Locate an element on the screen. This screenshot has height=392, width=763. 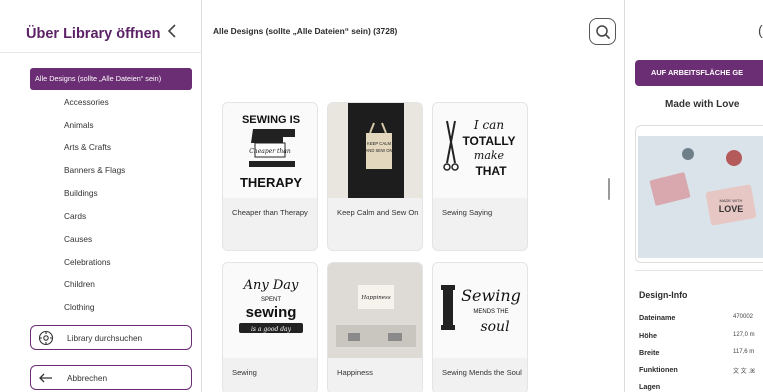
cancel-label: Abbrechen is located at coordinates (87, 378).